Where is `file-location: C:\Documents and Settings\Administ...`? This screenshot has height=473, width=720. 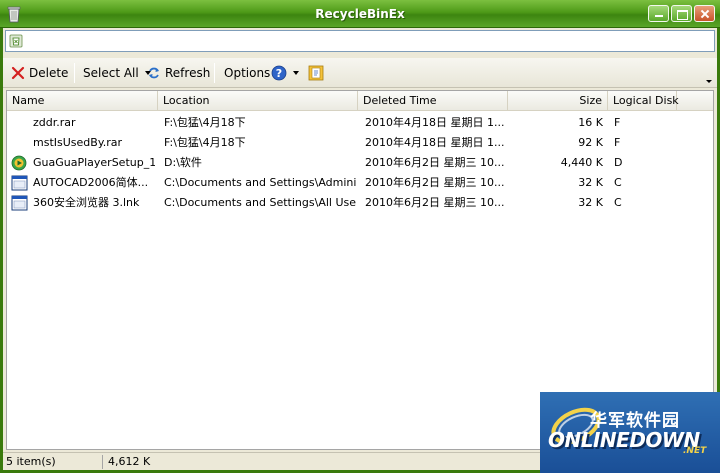
file-location: C:\Documents and Settings\Administ... is located at coordinates (260, 182).